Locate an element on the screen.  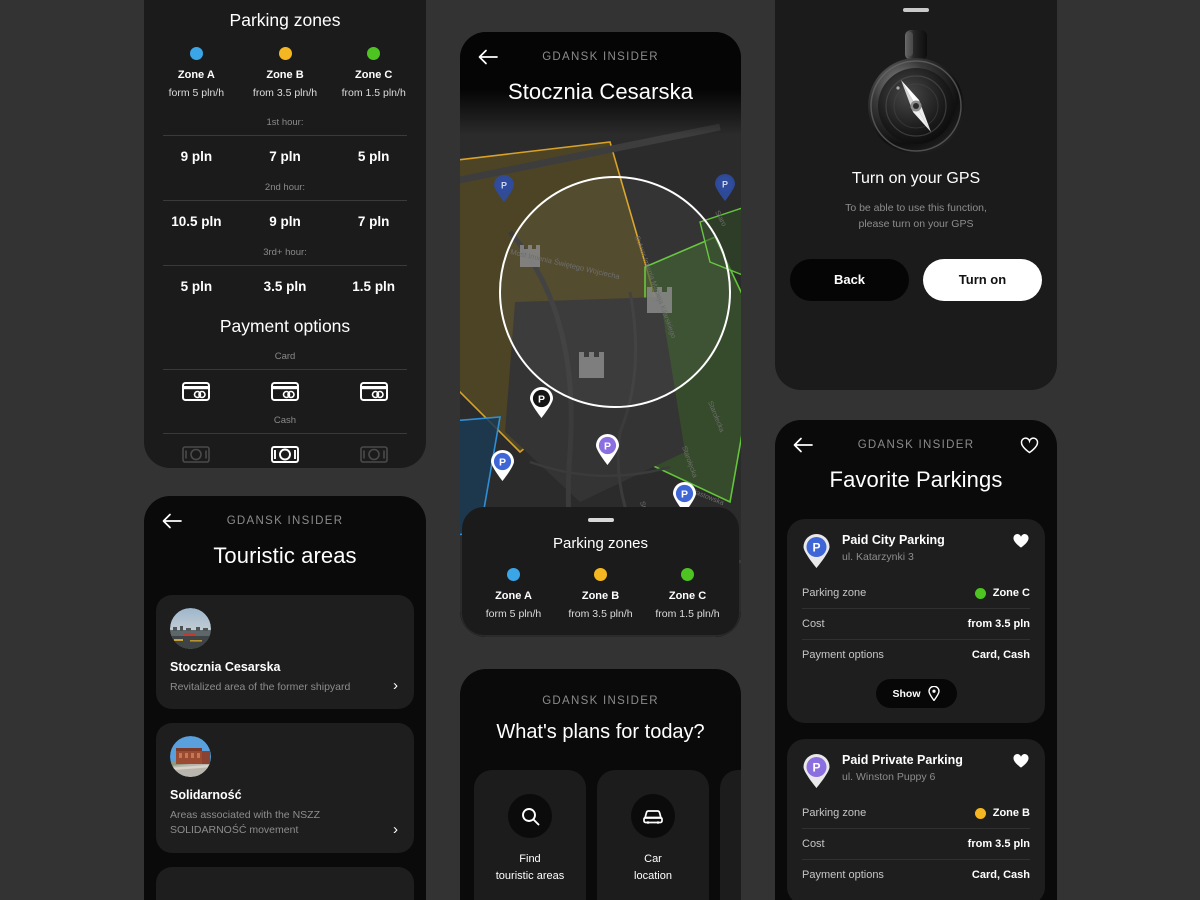
favorites-heart-button is located at coordinates (1026, 445).